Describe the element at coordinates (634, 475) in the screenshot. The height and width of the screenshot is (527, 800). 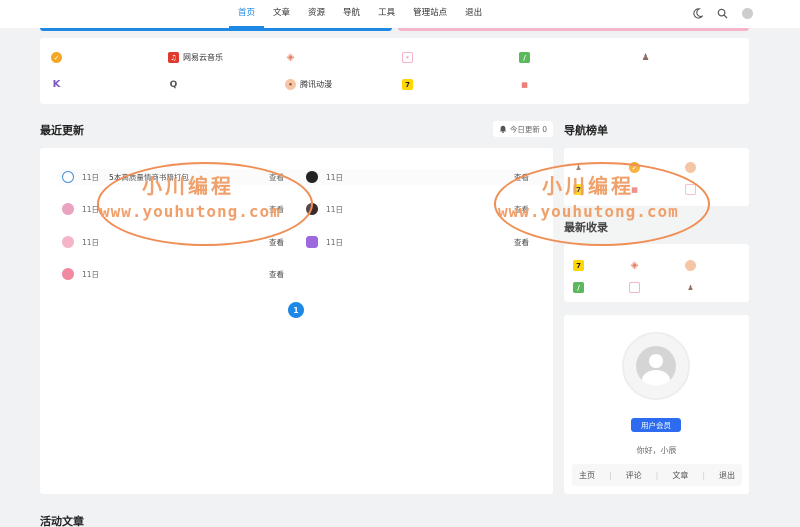
I see `profile-link-comments: 评论` at that location.